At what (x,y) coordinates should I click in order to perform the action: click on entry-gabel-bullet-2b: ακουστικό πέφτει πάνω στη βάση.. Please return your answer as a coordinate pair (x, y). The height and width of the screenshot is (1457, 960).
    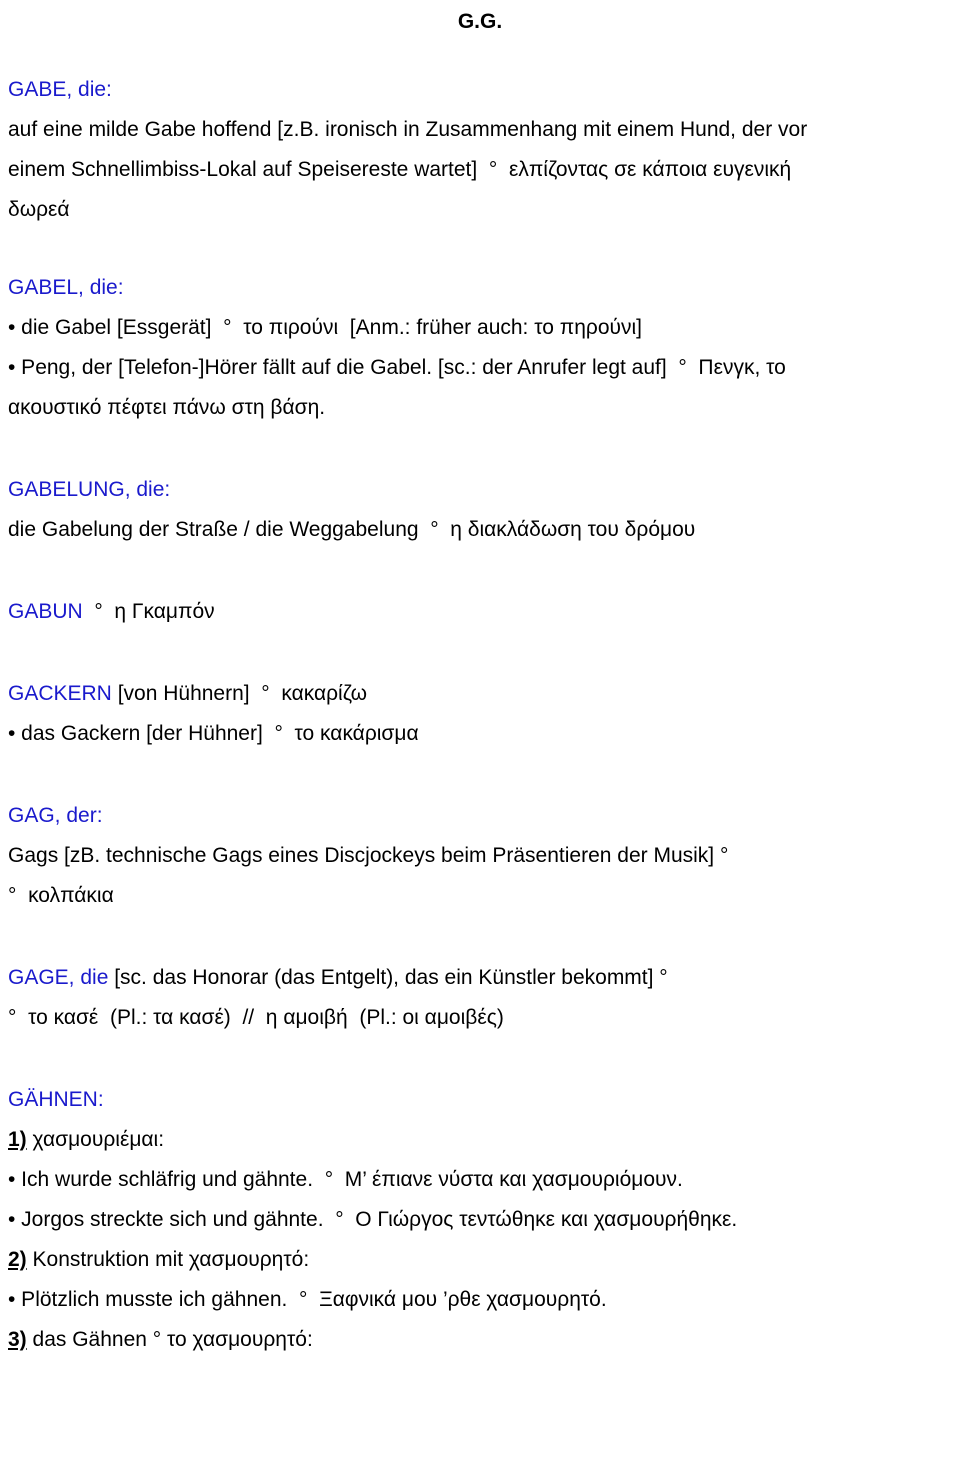
    Looking at the image, I should click on (167, 407).